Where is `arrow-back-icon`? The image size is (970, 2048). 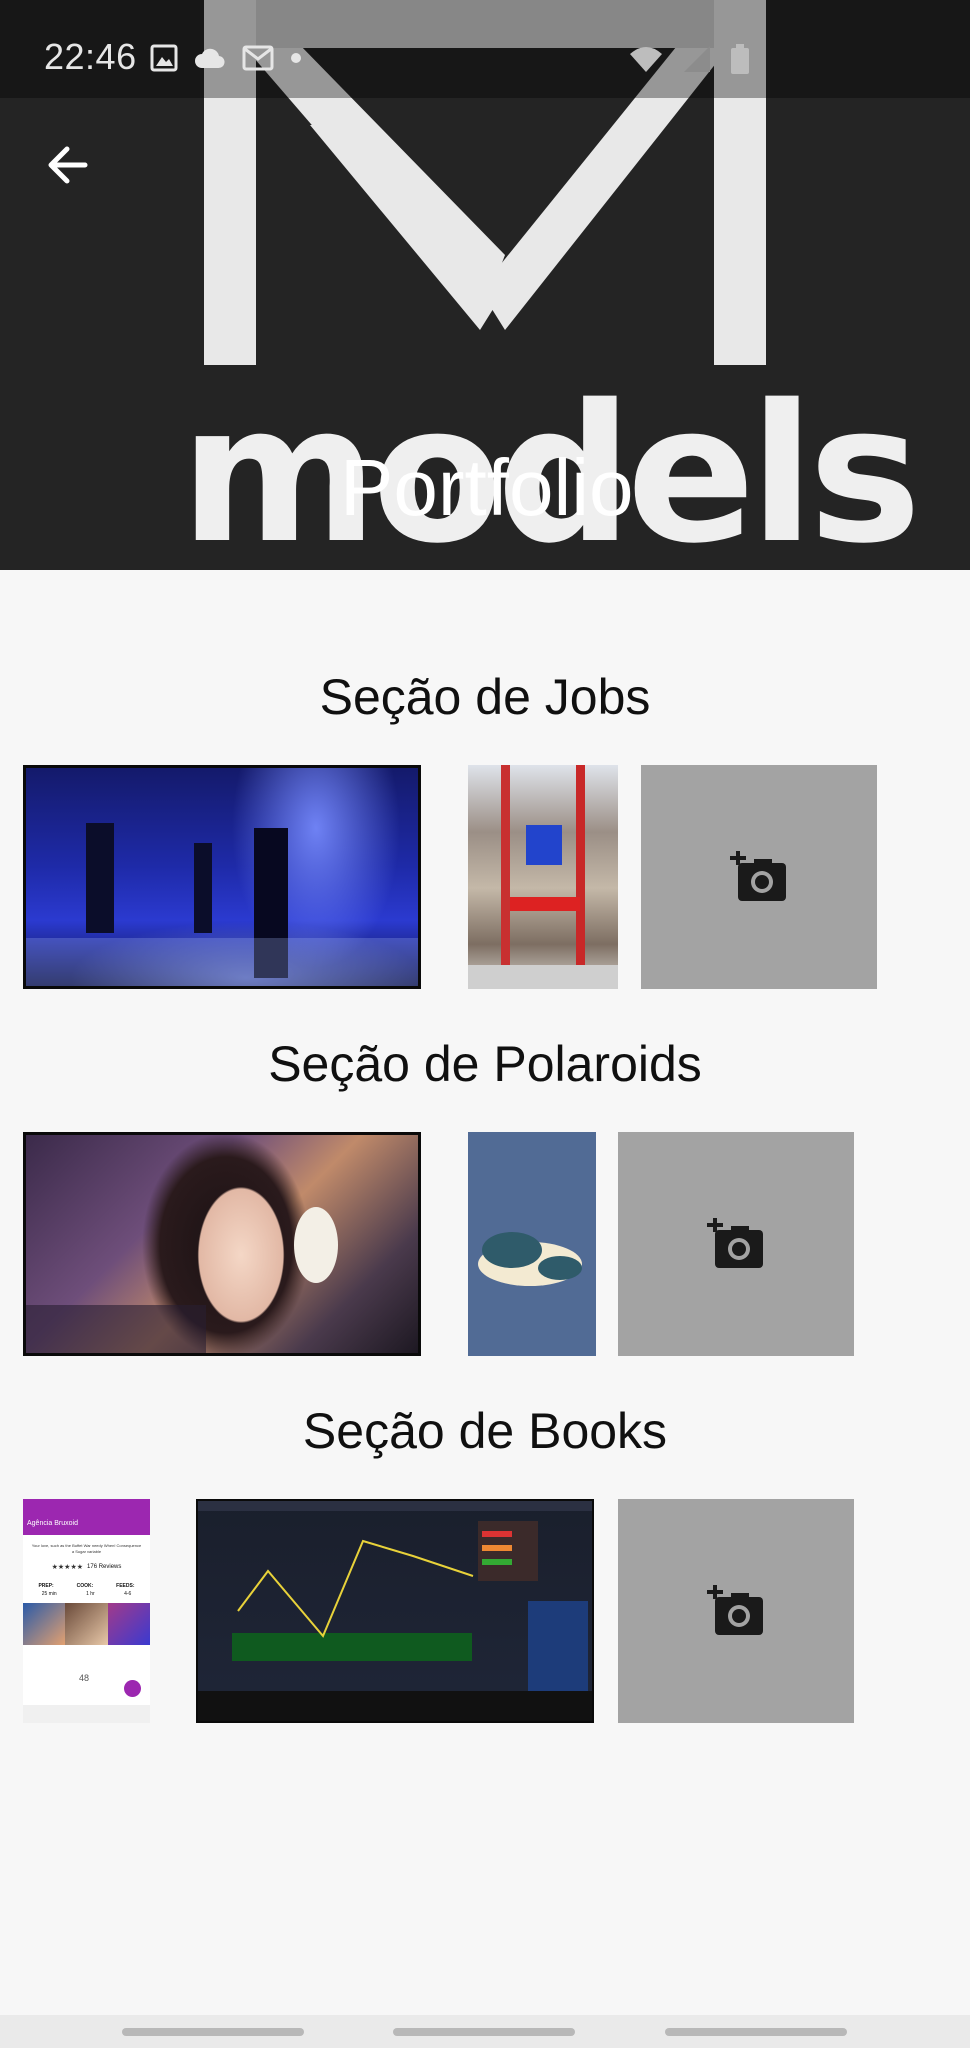
arrow-back-icon is located at coordinates (68, 165).